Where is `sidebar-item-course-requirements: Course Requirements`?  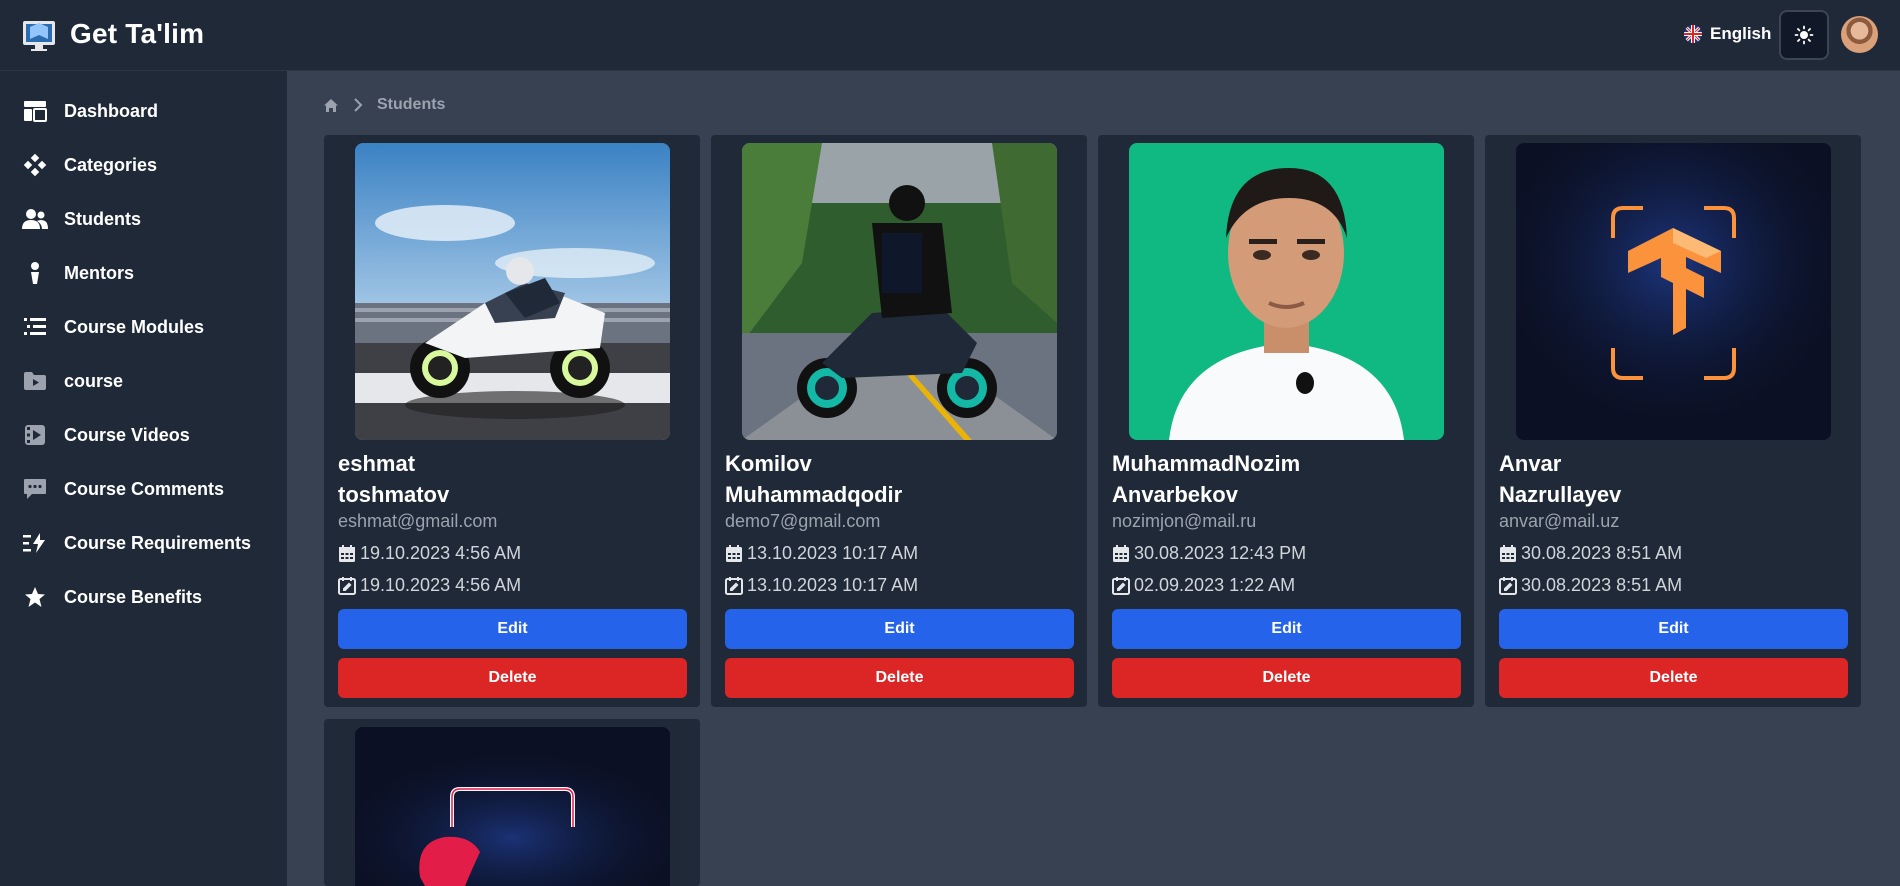 sidebar-item-course-requirements: Course Requirements is located at coordinates (147, 543).